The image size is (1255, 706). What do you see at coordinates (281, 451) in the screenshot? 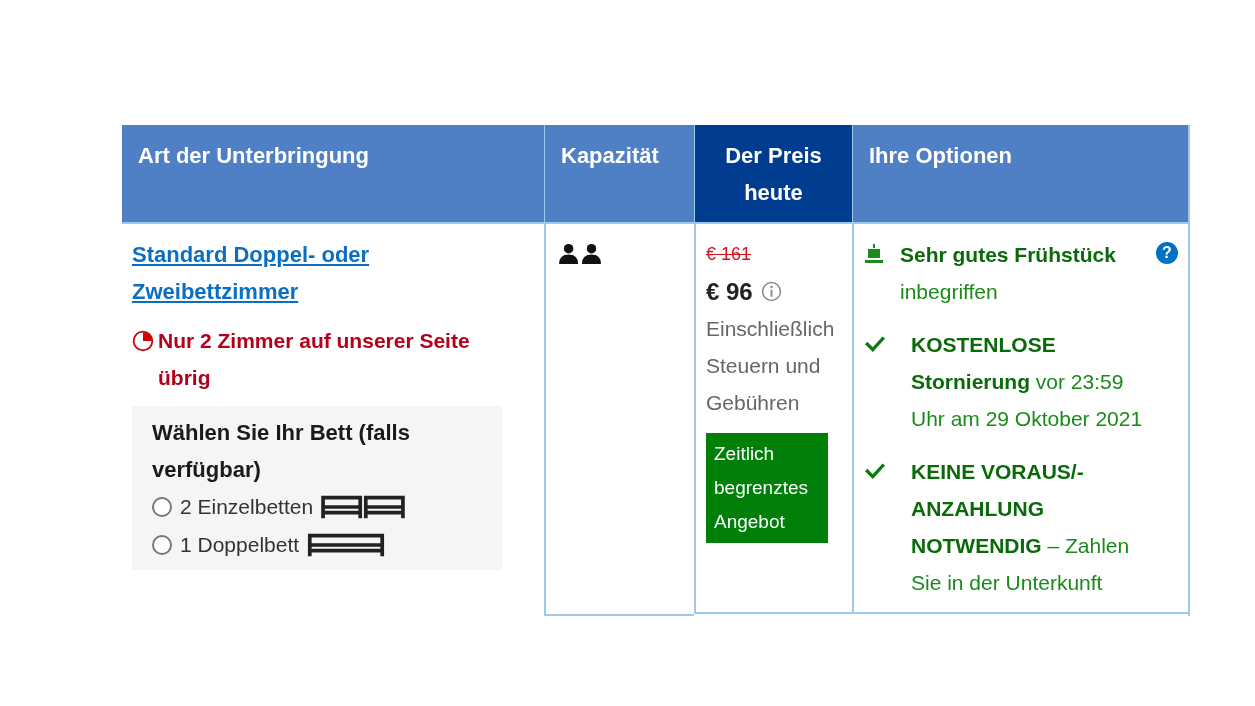
I see `bed-choice-title: Wählen Sie Ihr Bett (falls verfügbar)` at bounding box center [281, 451].